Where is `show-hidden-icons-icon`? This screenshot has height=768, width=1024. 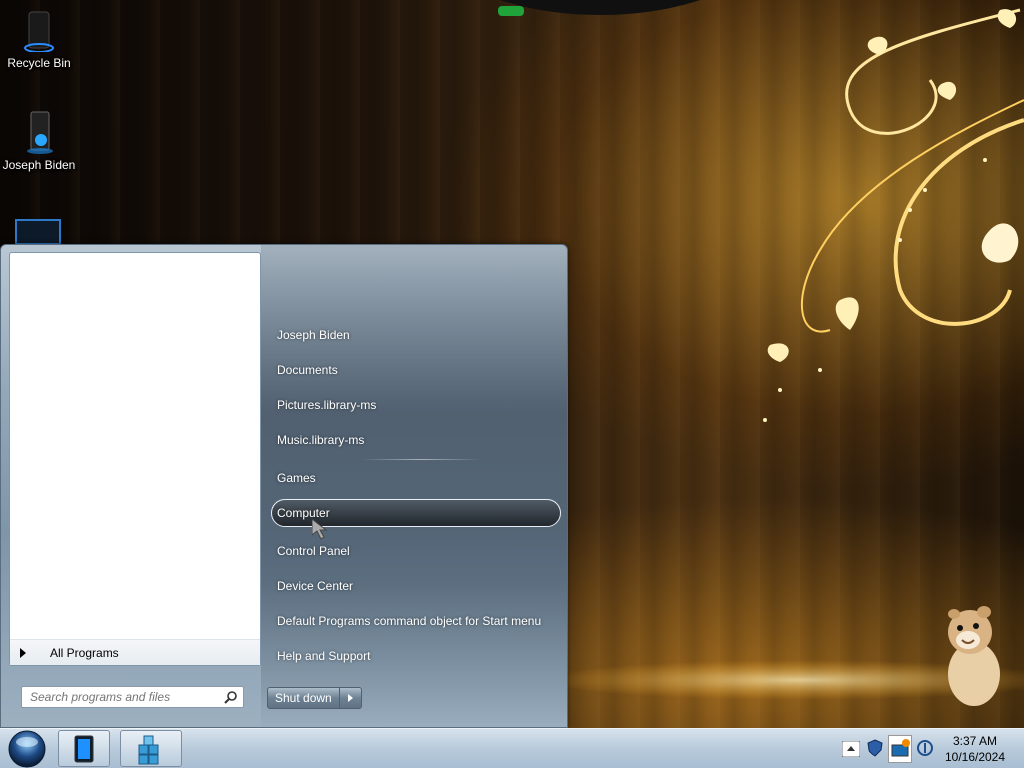
show-hidden-icons-icon is located at coordinates (851, 749).